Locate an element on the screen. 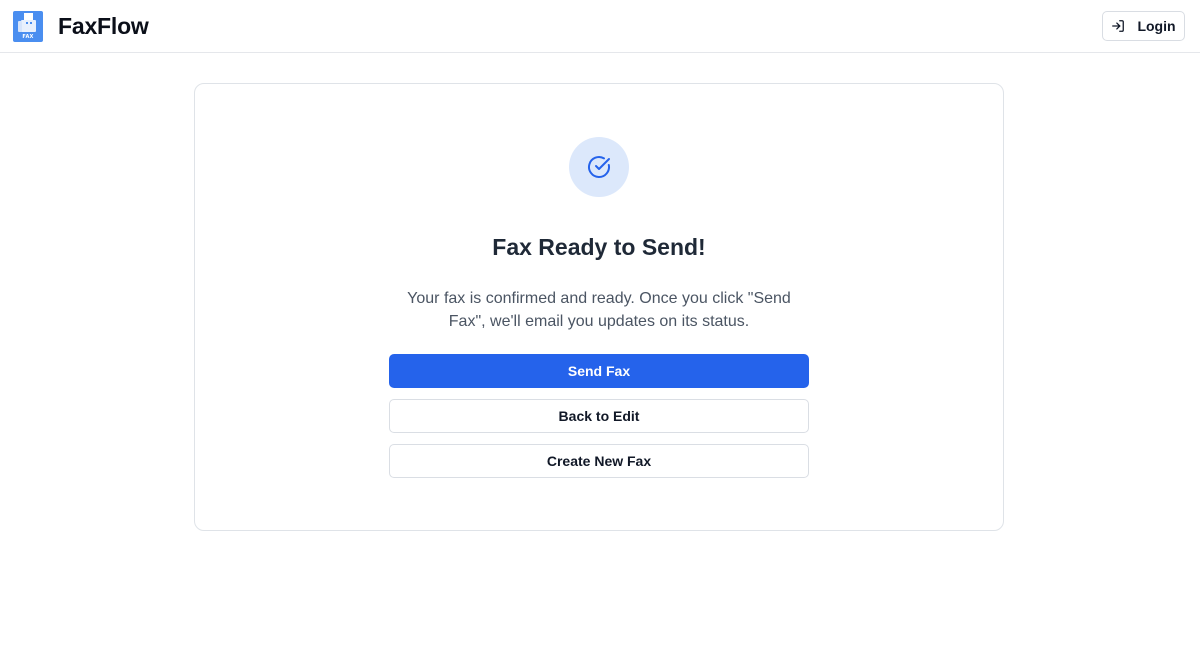 This screenshot has height=669, width=1200. send-fax-button: Send Fax is located at coordinates (599, 371).